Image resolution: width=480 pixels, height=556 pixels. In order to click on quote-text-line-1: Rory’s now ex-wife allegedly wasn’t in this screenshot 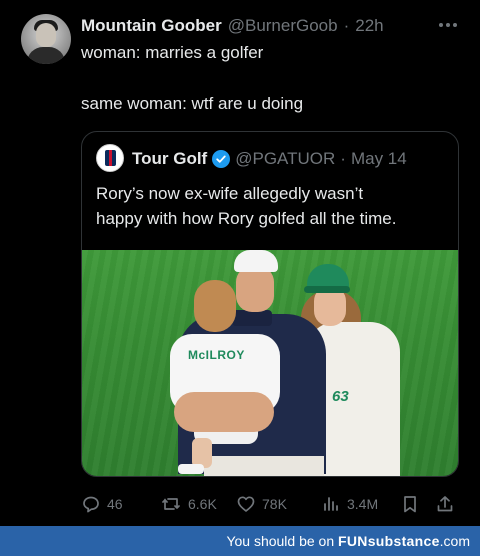, I will do `click(230, 193)`.